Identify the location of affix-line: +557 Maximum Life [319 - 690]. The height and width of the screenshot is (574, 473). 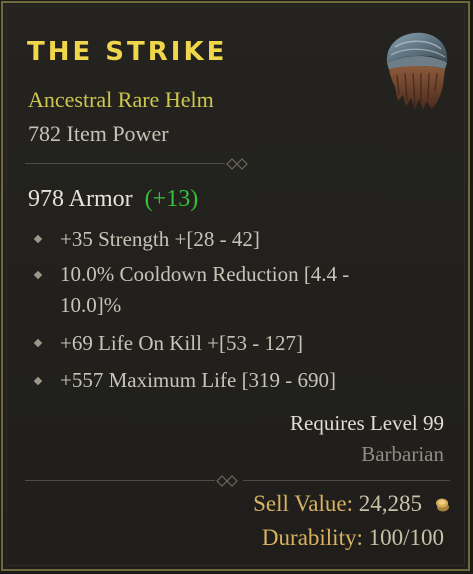
(198, 380).